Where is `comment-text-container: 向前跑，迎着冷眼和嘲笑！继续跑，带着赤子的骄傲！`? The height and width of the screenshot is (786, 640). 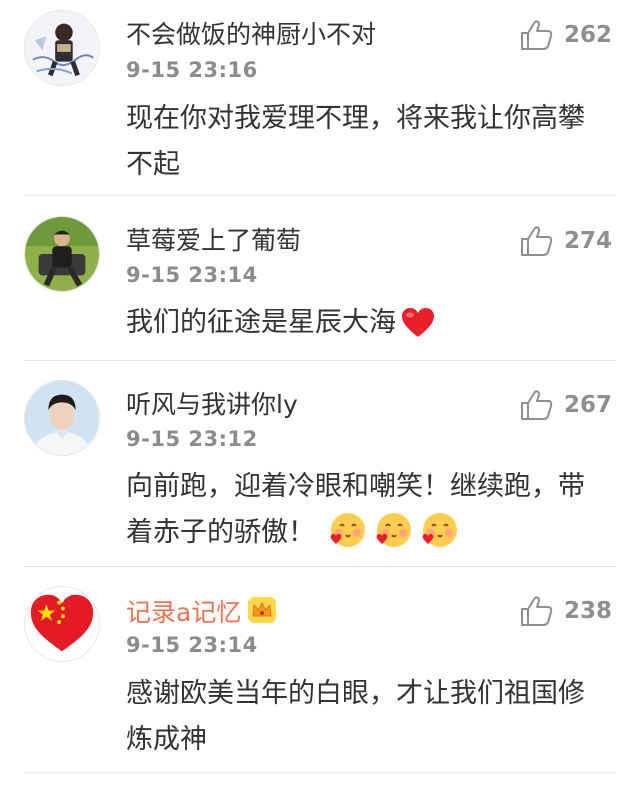
comment-text-container: 向前跑，迎着冷眼和嘲笑！继续跑，带着赤子的骄傲！ is located at coordinates (368, 514).